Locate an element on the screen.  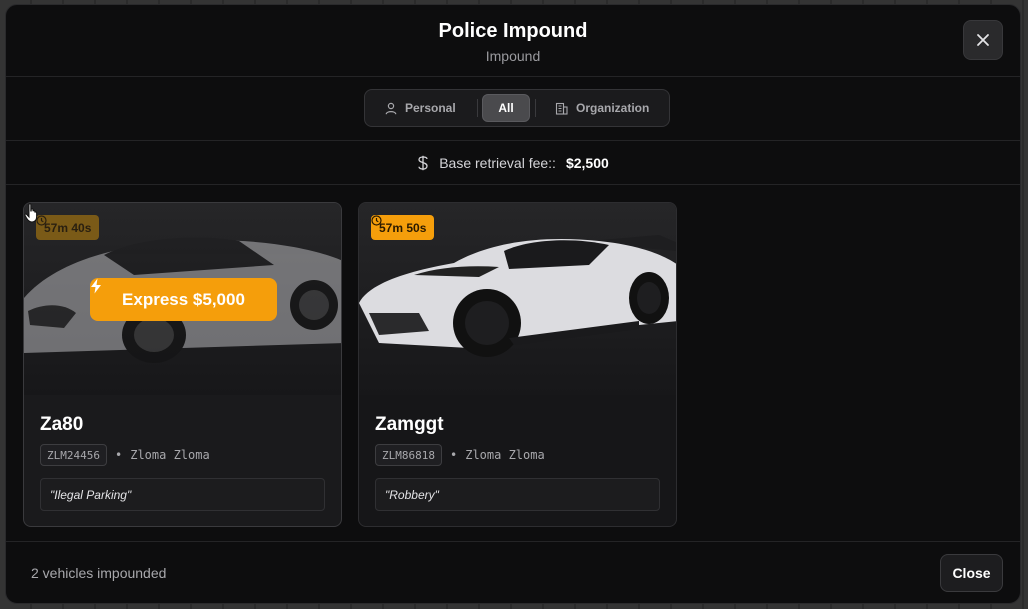
filter-tabs: Personal All Organization is located at coordinates (517, 108).